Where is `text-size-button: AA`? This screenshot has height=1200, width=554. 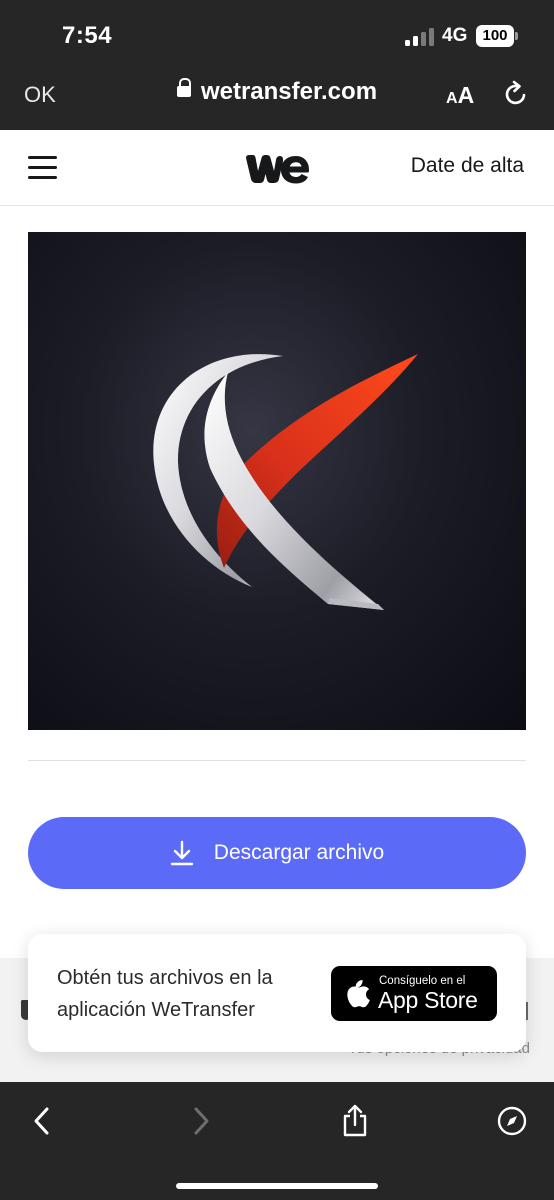 text-size-button: AA is located at coordinates (460, 95).